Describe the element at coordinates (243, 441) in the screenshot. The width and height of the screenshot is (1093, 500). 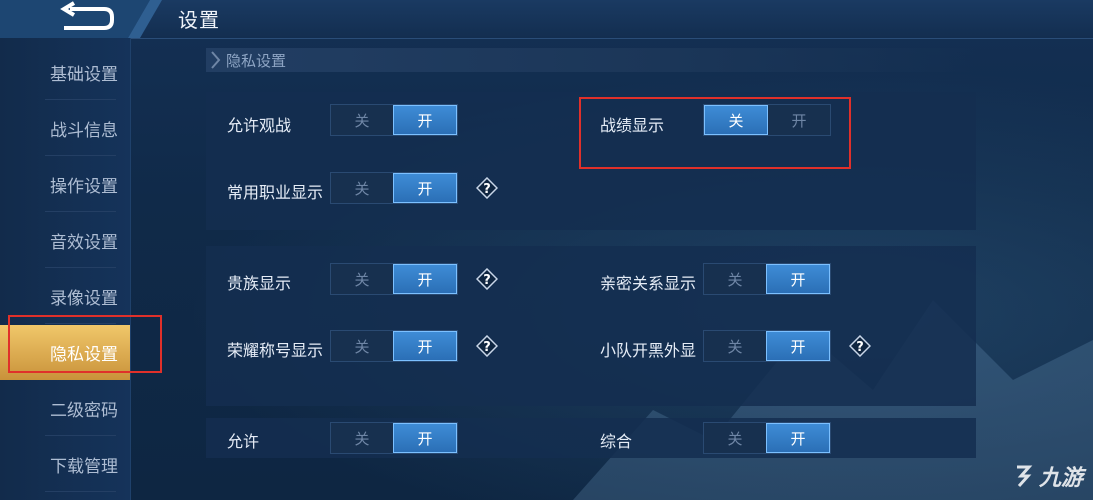
I see `partial-setting-label-left: 允许` at that location.